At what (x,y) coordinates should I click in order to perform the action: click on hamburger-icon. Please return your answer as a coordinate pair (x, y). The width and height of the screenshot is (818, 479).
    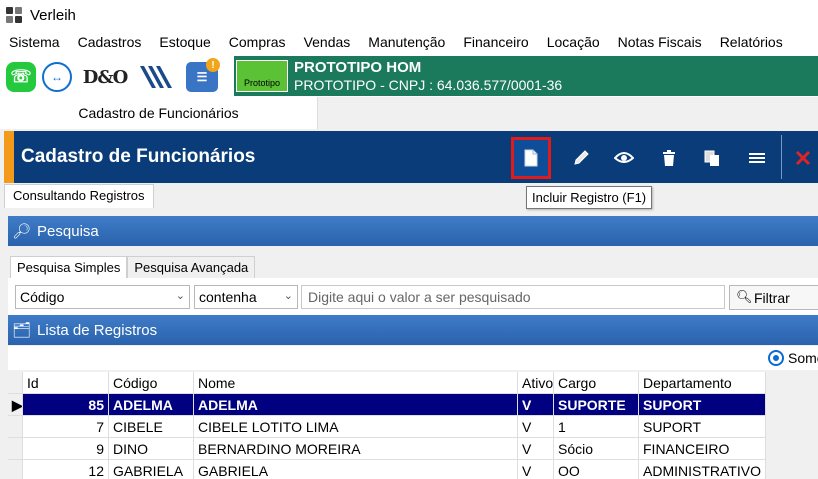
    Looking at the image, I should click on (757, 158).